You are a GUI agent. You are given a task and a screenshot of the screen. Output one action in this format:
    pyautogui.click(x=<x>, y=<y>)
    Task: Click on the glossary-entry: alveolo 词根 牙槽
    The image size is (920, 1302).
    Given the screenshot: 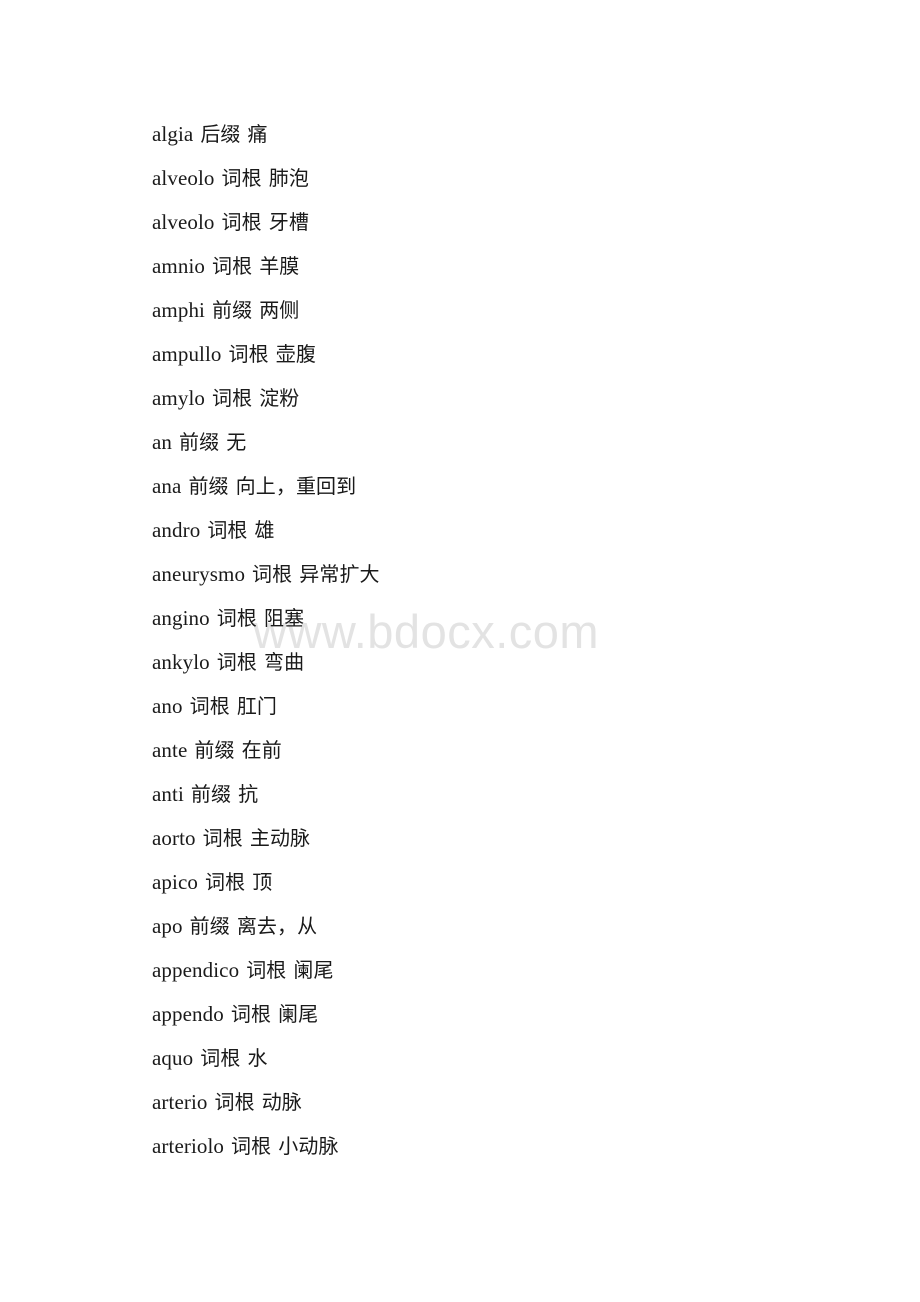 What is the action you would take?
    pyautogui.click(x=502, y=222)
    